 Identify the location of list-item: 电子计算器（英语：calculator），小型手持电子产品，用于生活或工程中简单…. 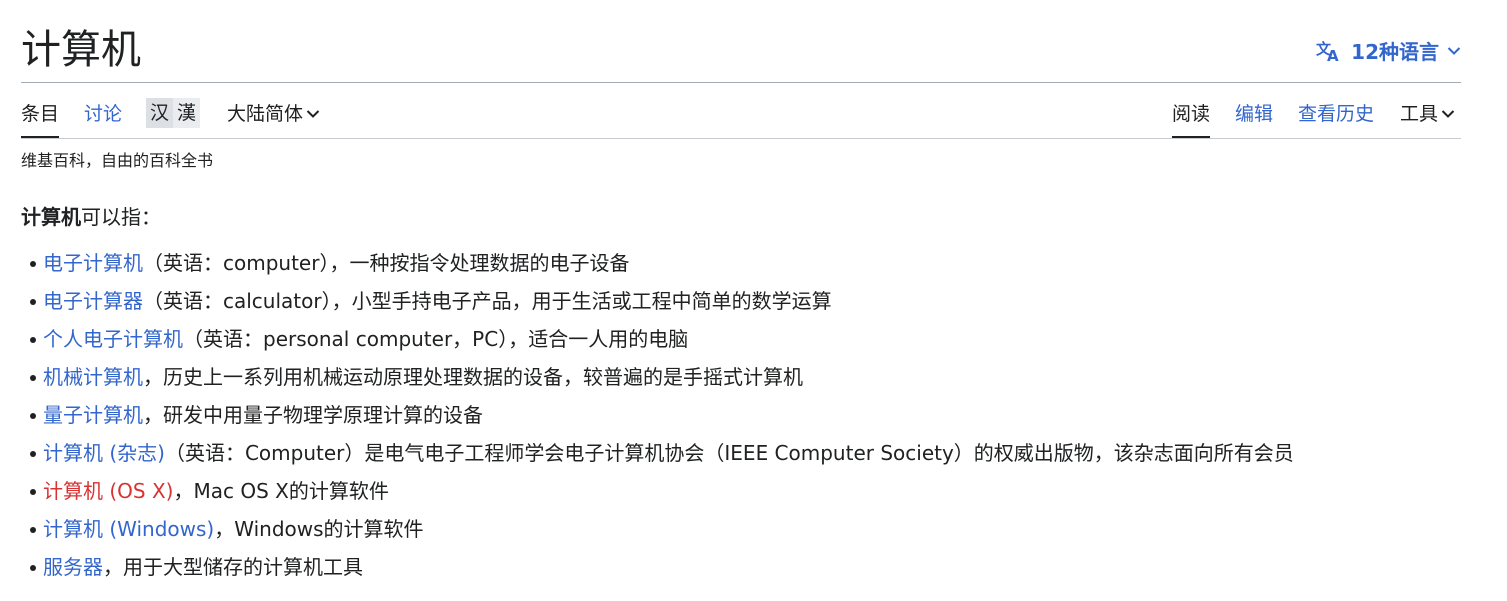
(662, 301).